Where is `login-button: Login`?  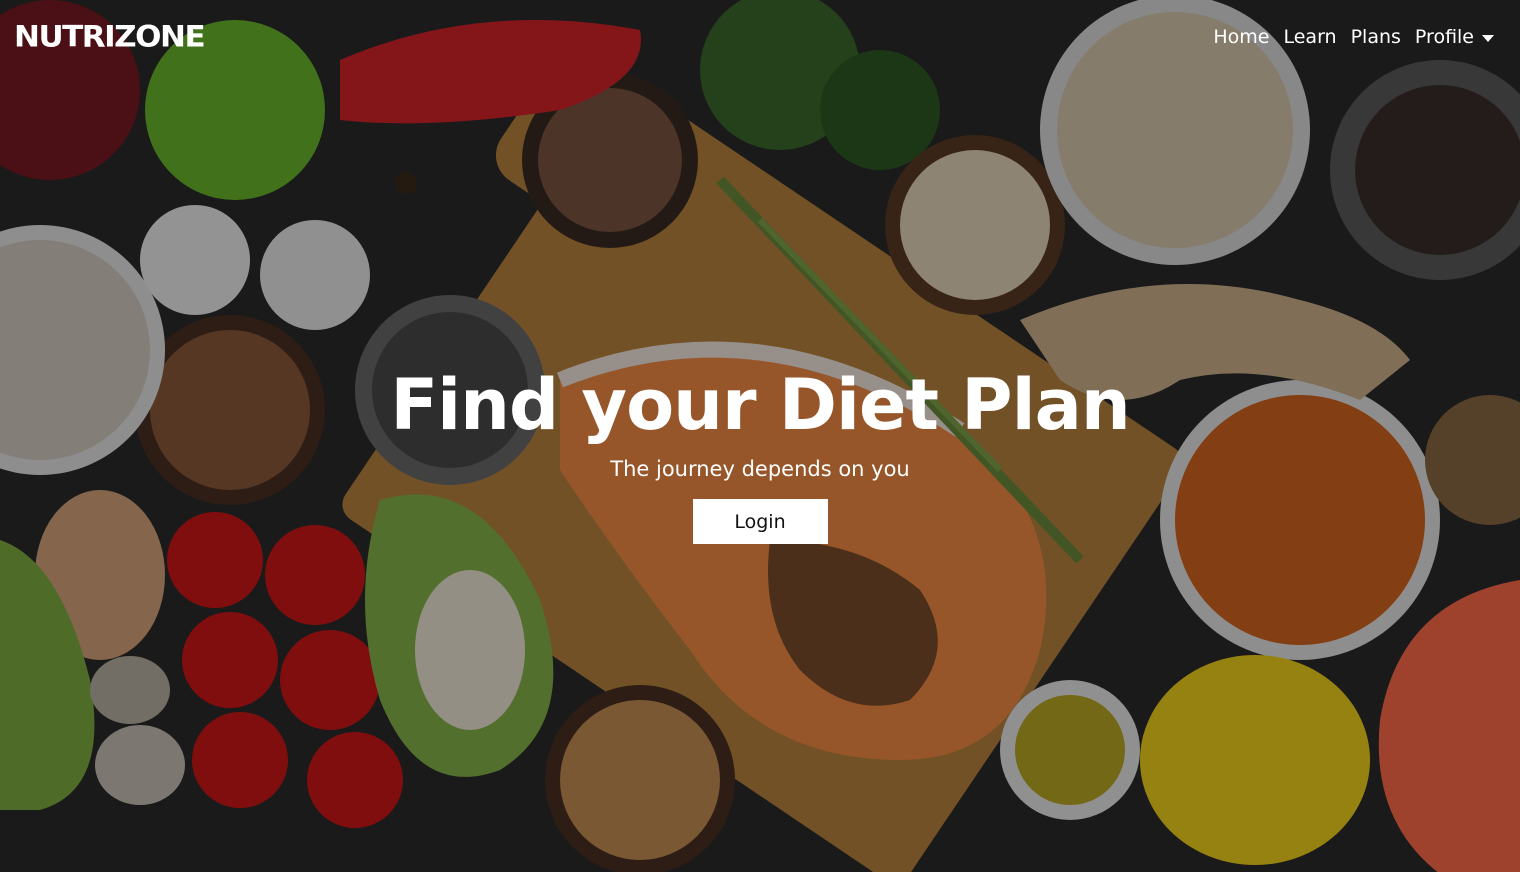 login-button: Login is located at coordinates (760, 521).